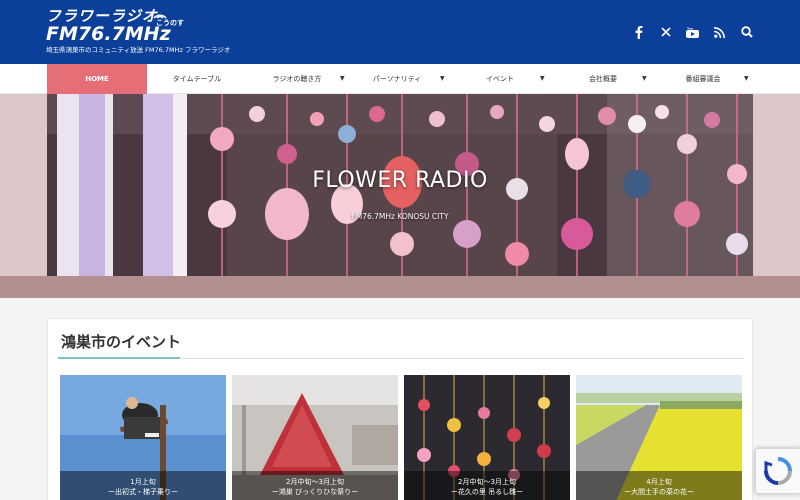 The height and width of the screenshot is (500, 800). I want to click on nav-label: タイムテーブル, so click(197, 79).